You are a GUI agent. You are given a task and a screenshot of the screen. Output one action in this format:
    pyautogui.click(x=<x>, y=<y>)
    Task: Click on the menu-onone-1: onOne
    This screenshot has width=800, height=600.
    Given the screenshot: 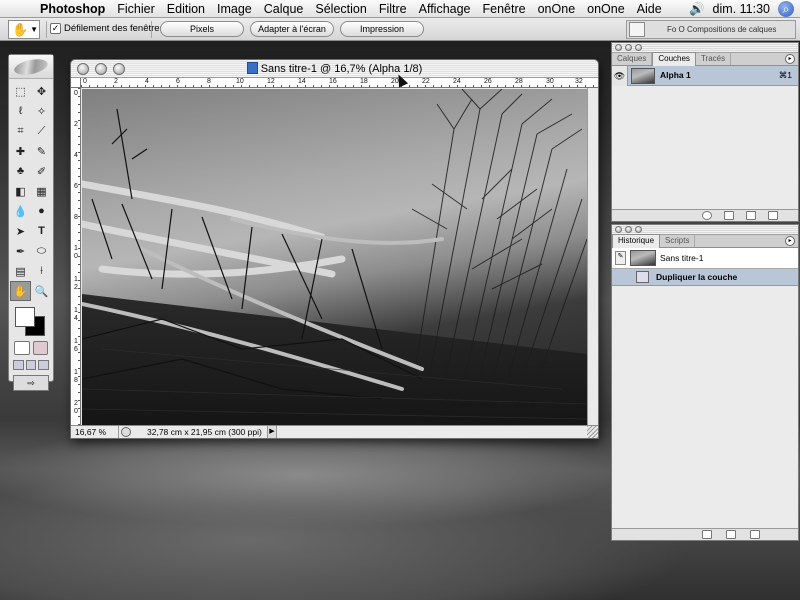 What is the action you would take?
    pyautogui.click(x=557, y=9)
    